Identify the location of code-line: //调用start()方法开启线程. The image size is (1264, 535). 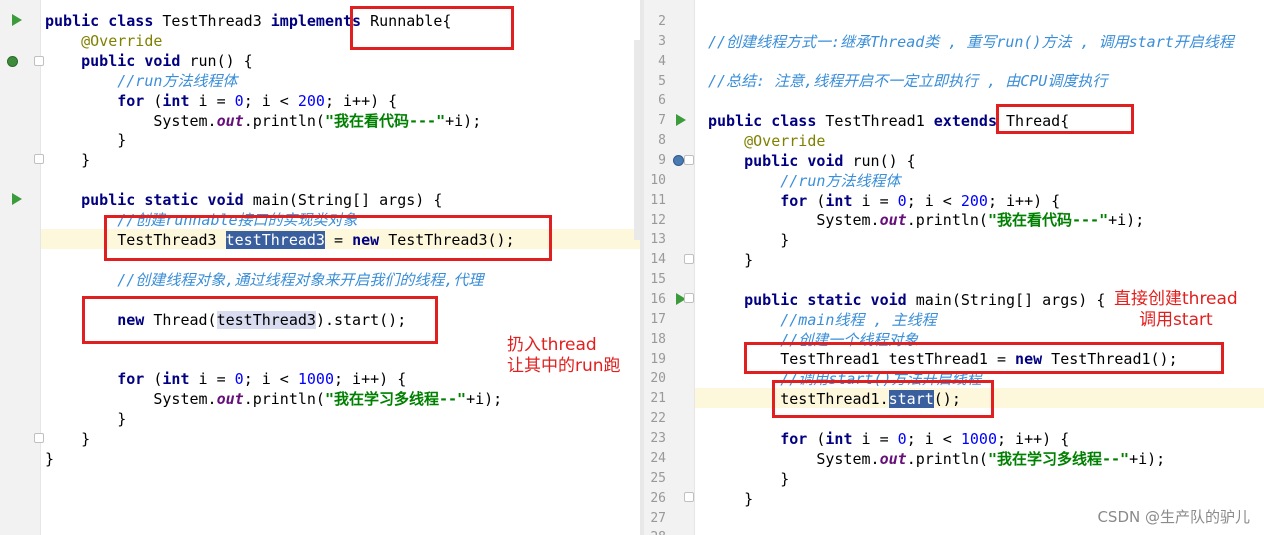
(845, 379).